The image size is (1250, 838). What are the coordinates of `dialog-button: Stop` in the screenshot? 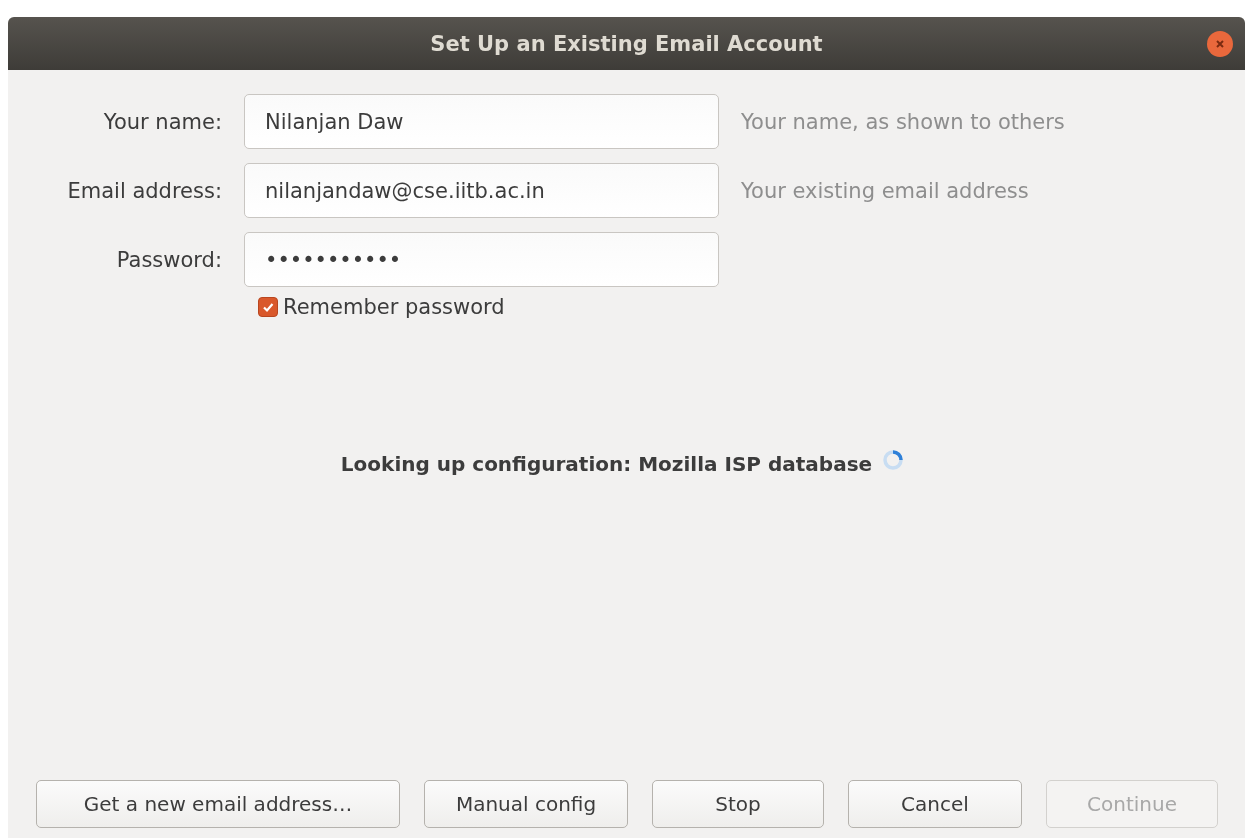 It's located at (738, 804).